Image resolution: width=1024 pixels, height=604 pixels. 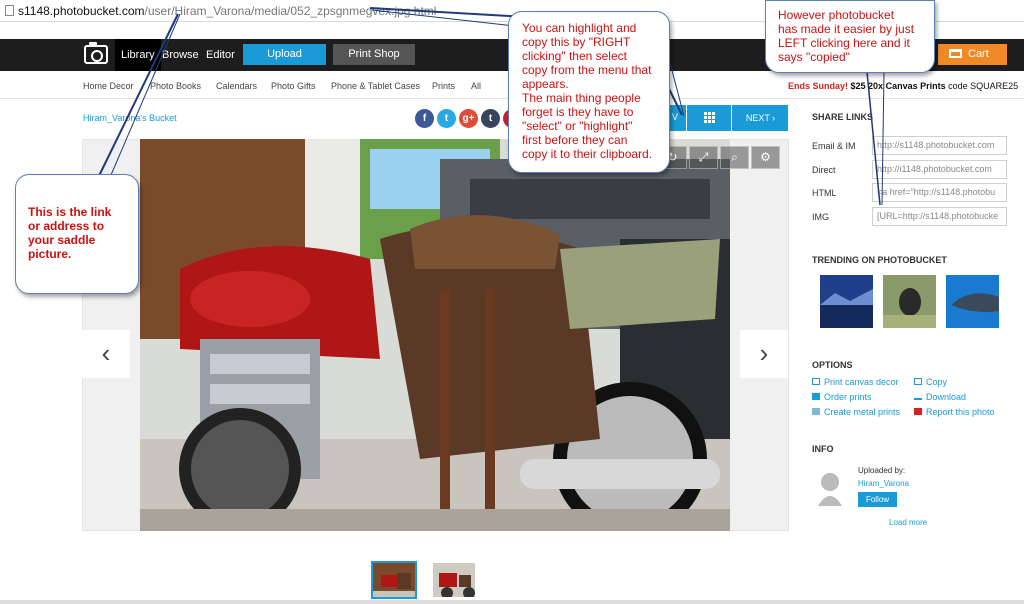 I want to click on copy-icon, so click(x=918, y=381).